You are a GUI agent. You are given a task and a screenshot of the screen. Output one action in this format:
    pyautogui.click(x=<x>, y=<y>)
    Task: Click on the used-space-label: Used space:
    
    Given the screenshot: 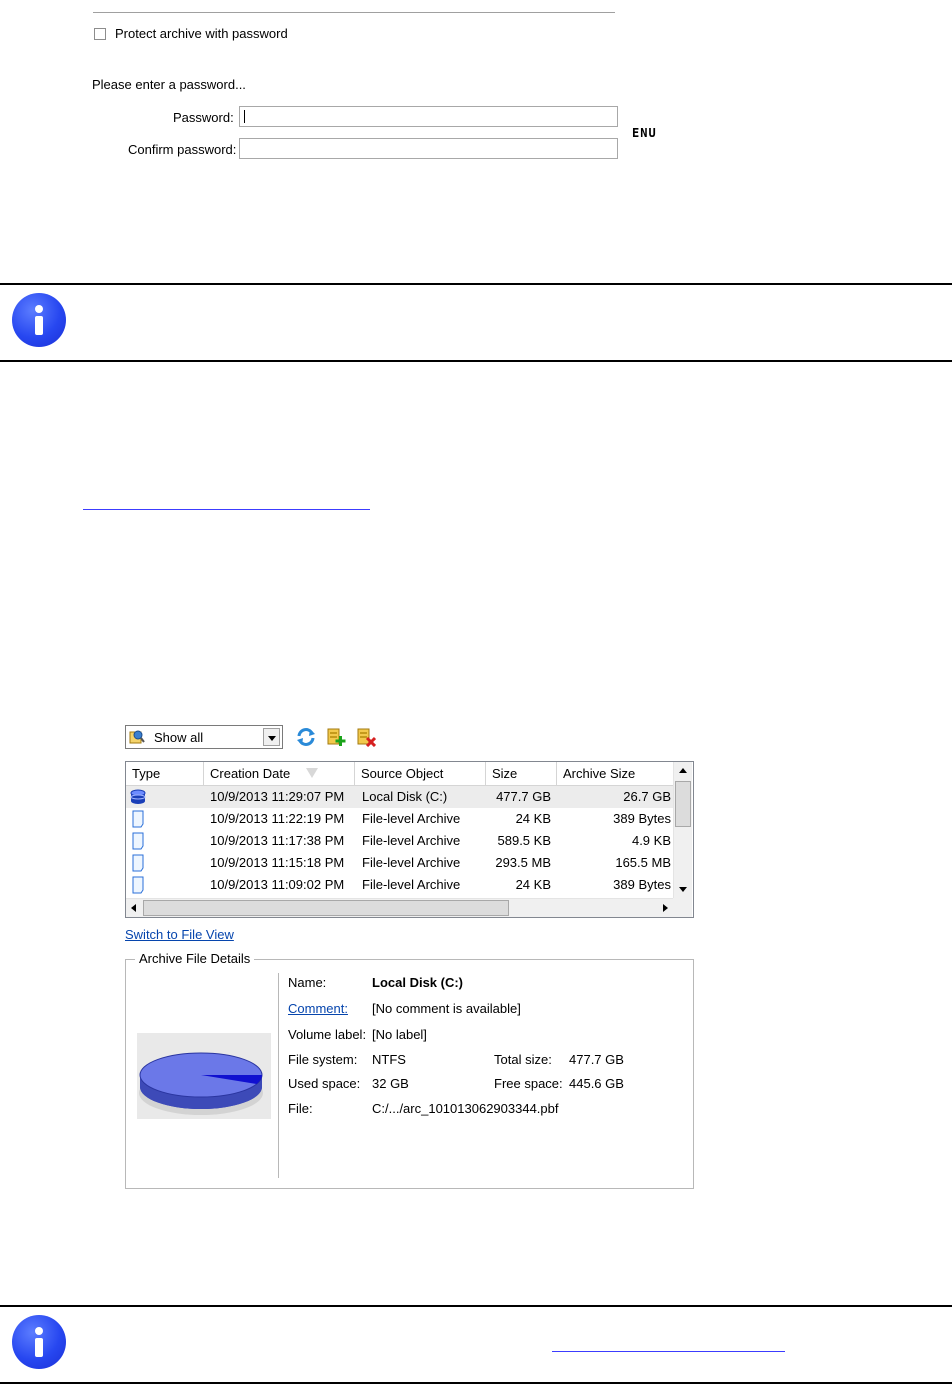 What is the action you would take?
    pyautogui.click(x=324, y=1083)
    